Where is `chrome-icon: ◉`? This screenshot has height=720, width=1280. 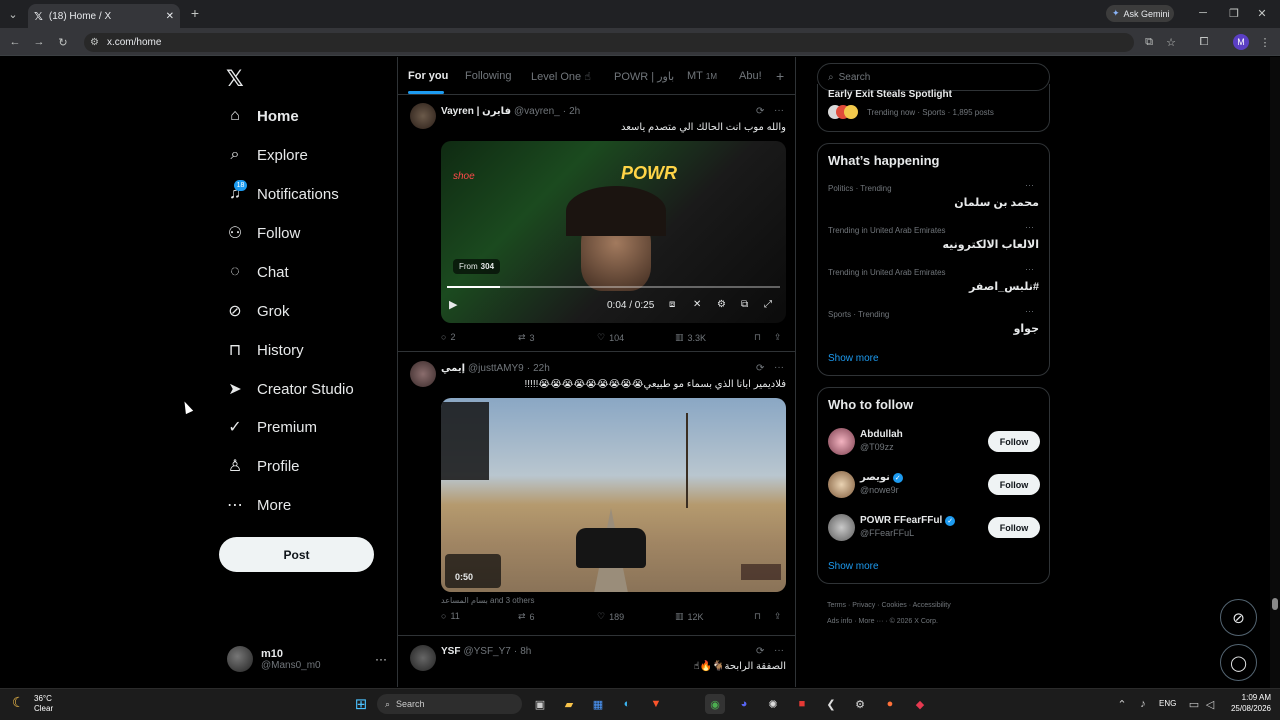
chrome-icon: ◉ is located at coordinates (715, 704).